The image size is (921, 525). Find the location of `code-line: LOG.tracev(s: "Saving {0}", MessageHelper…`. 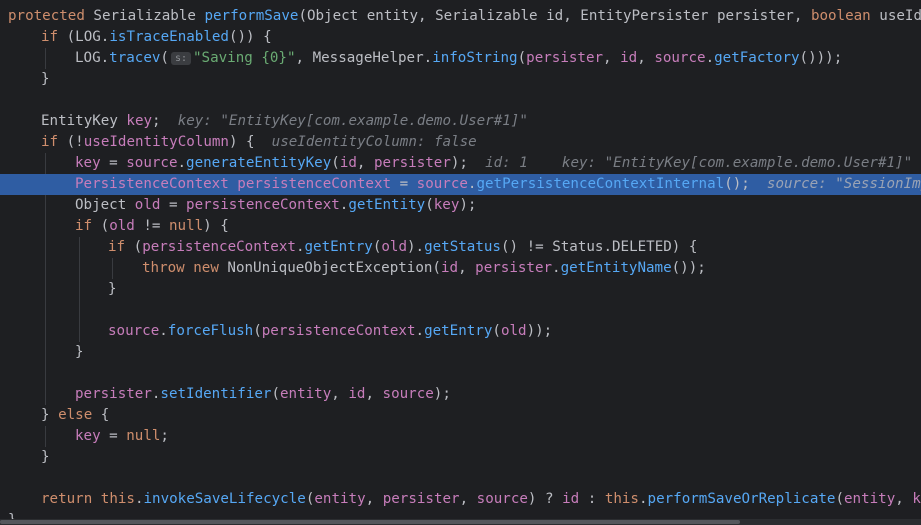

code-line: LOG.tracev(s: "Saving {0}", MessageHelper… is located at coordinates (460, 58).